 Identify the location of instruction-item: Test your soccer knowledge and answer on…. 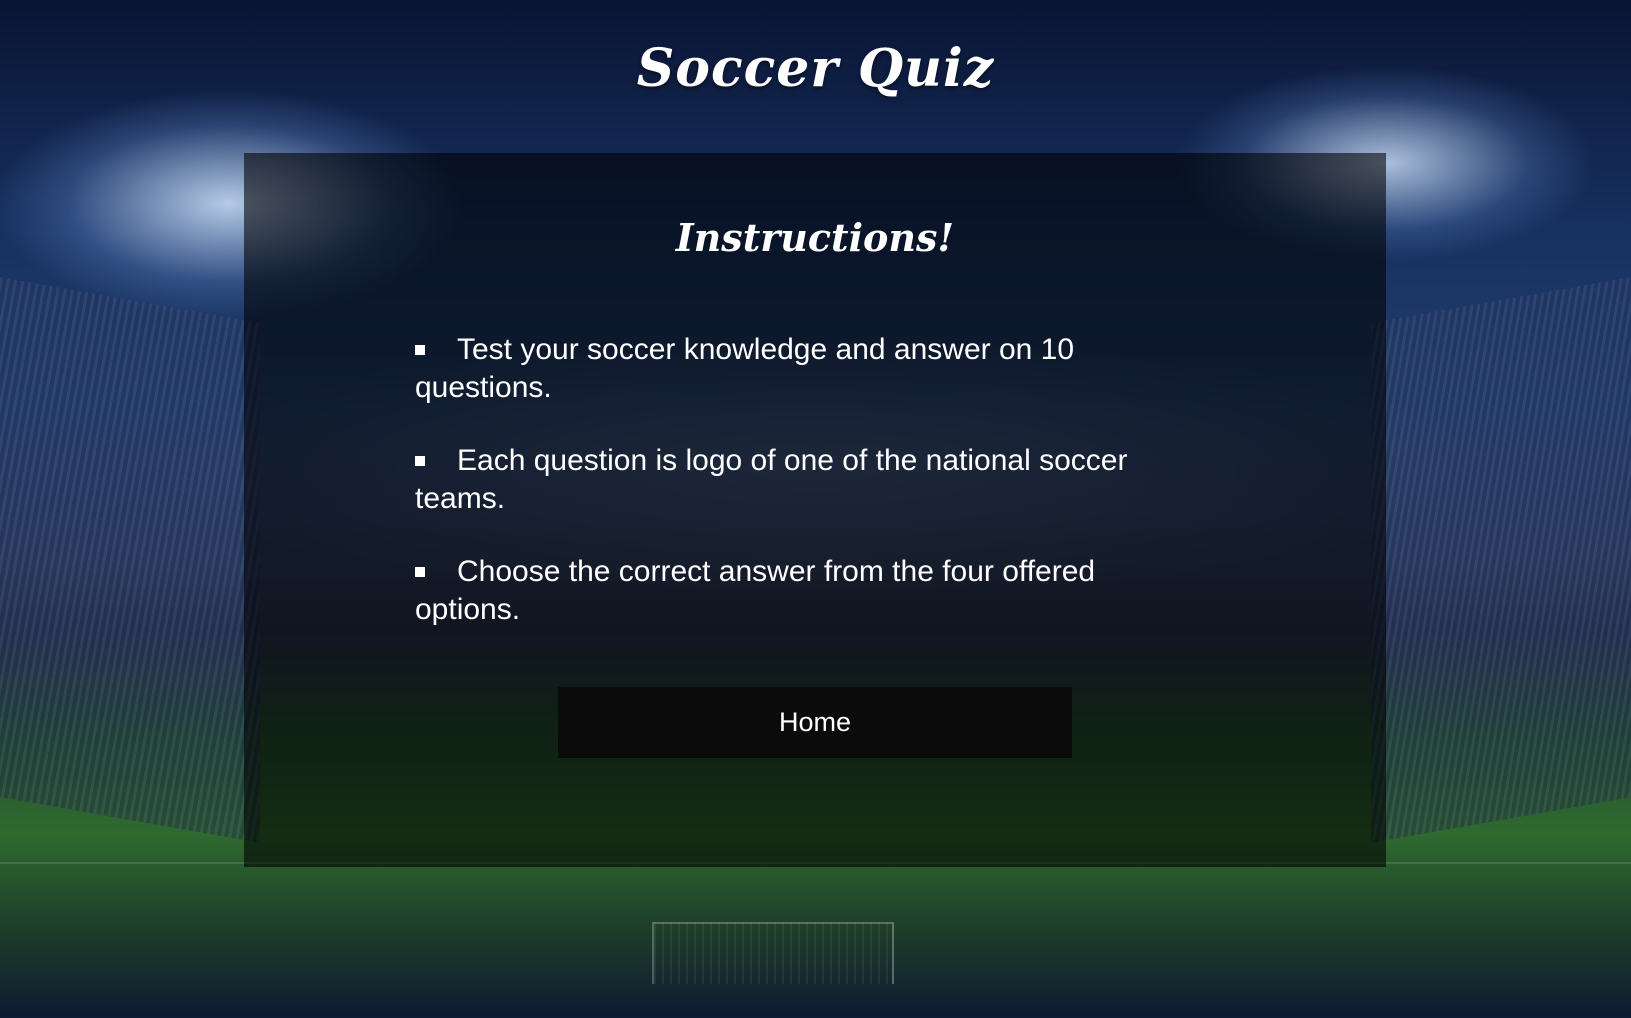
(805, 369).